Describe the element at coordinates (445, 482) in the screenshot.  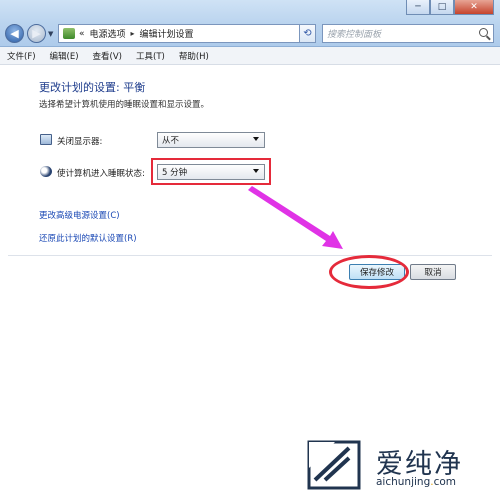
I see `watermark-url-part2: com` at that location.